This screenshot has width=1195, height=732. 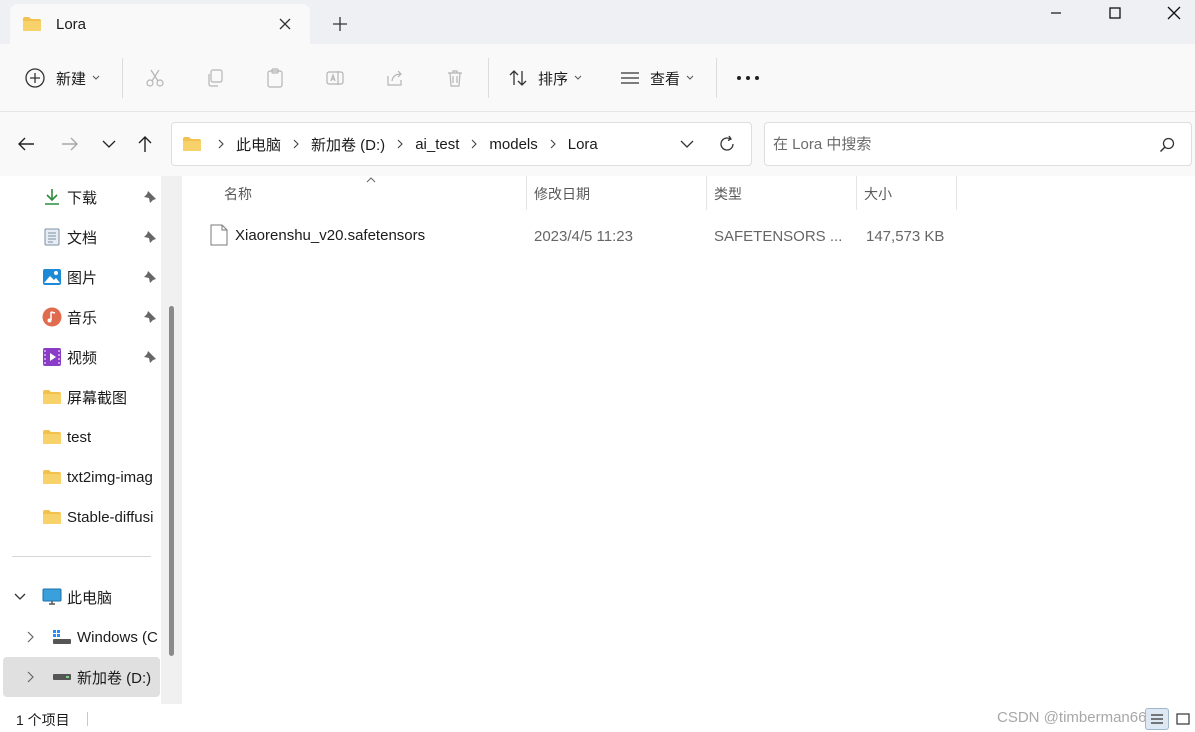 What do you see at coordinates (437, 144) in the screenshot?
I see `breadcrumb-ai-test: ai_test` at bounding box center [437, 144].